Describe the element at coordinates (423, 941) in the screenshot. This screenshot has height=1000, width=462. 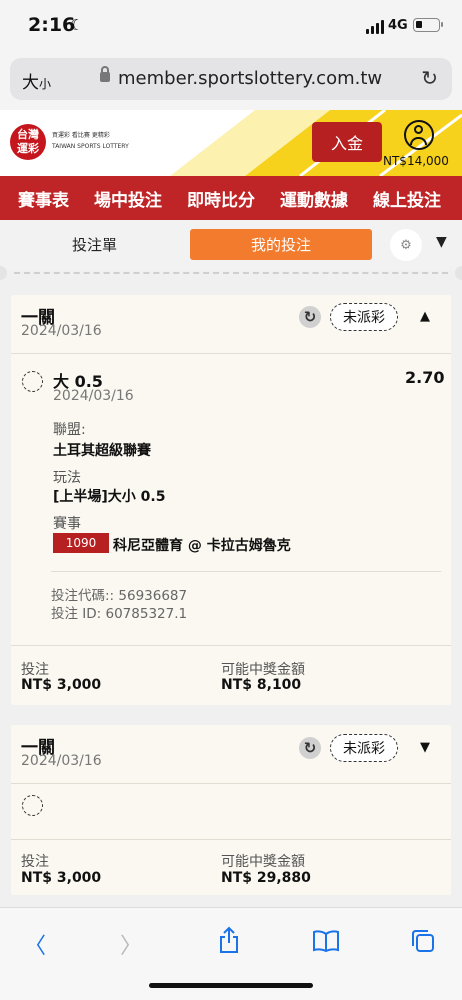
I see `tabs-icon` at that location.